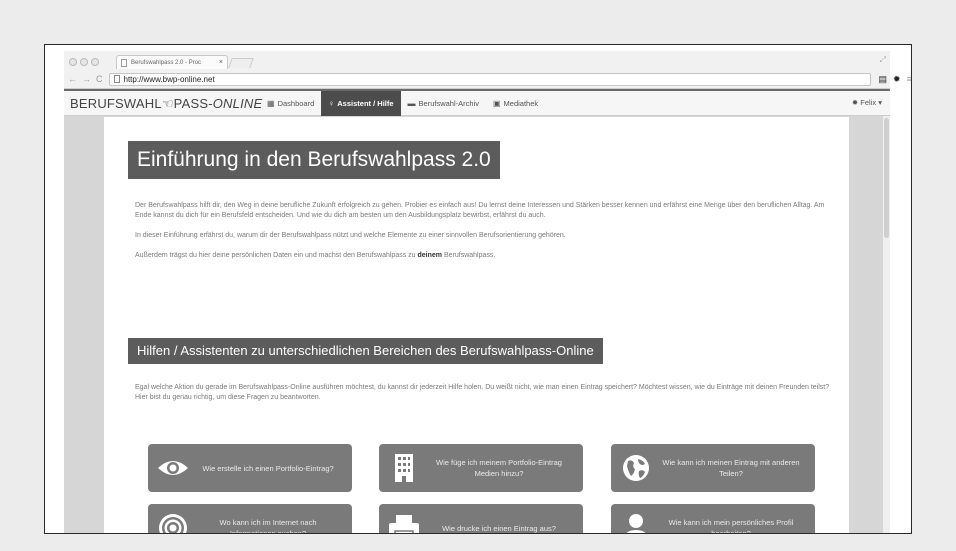 The image size is (956, 551). What do you see at coordinates (86, 79) in the screenshot?
I see `forward-icon: →` at bounding box center [86, 79].